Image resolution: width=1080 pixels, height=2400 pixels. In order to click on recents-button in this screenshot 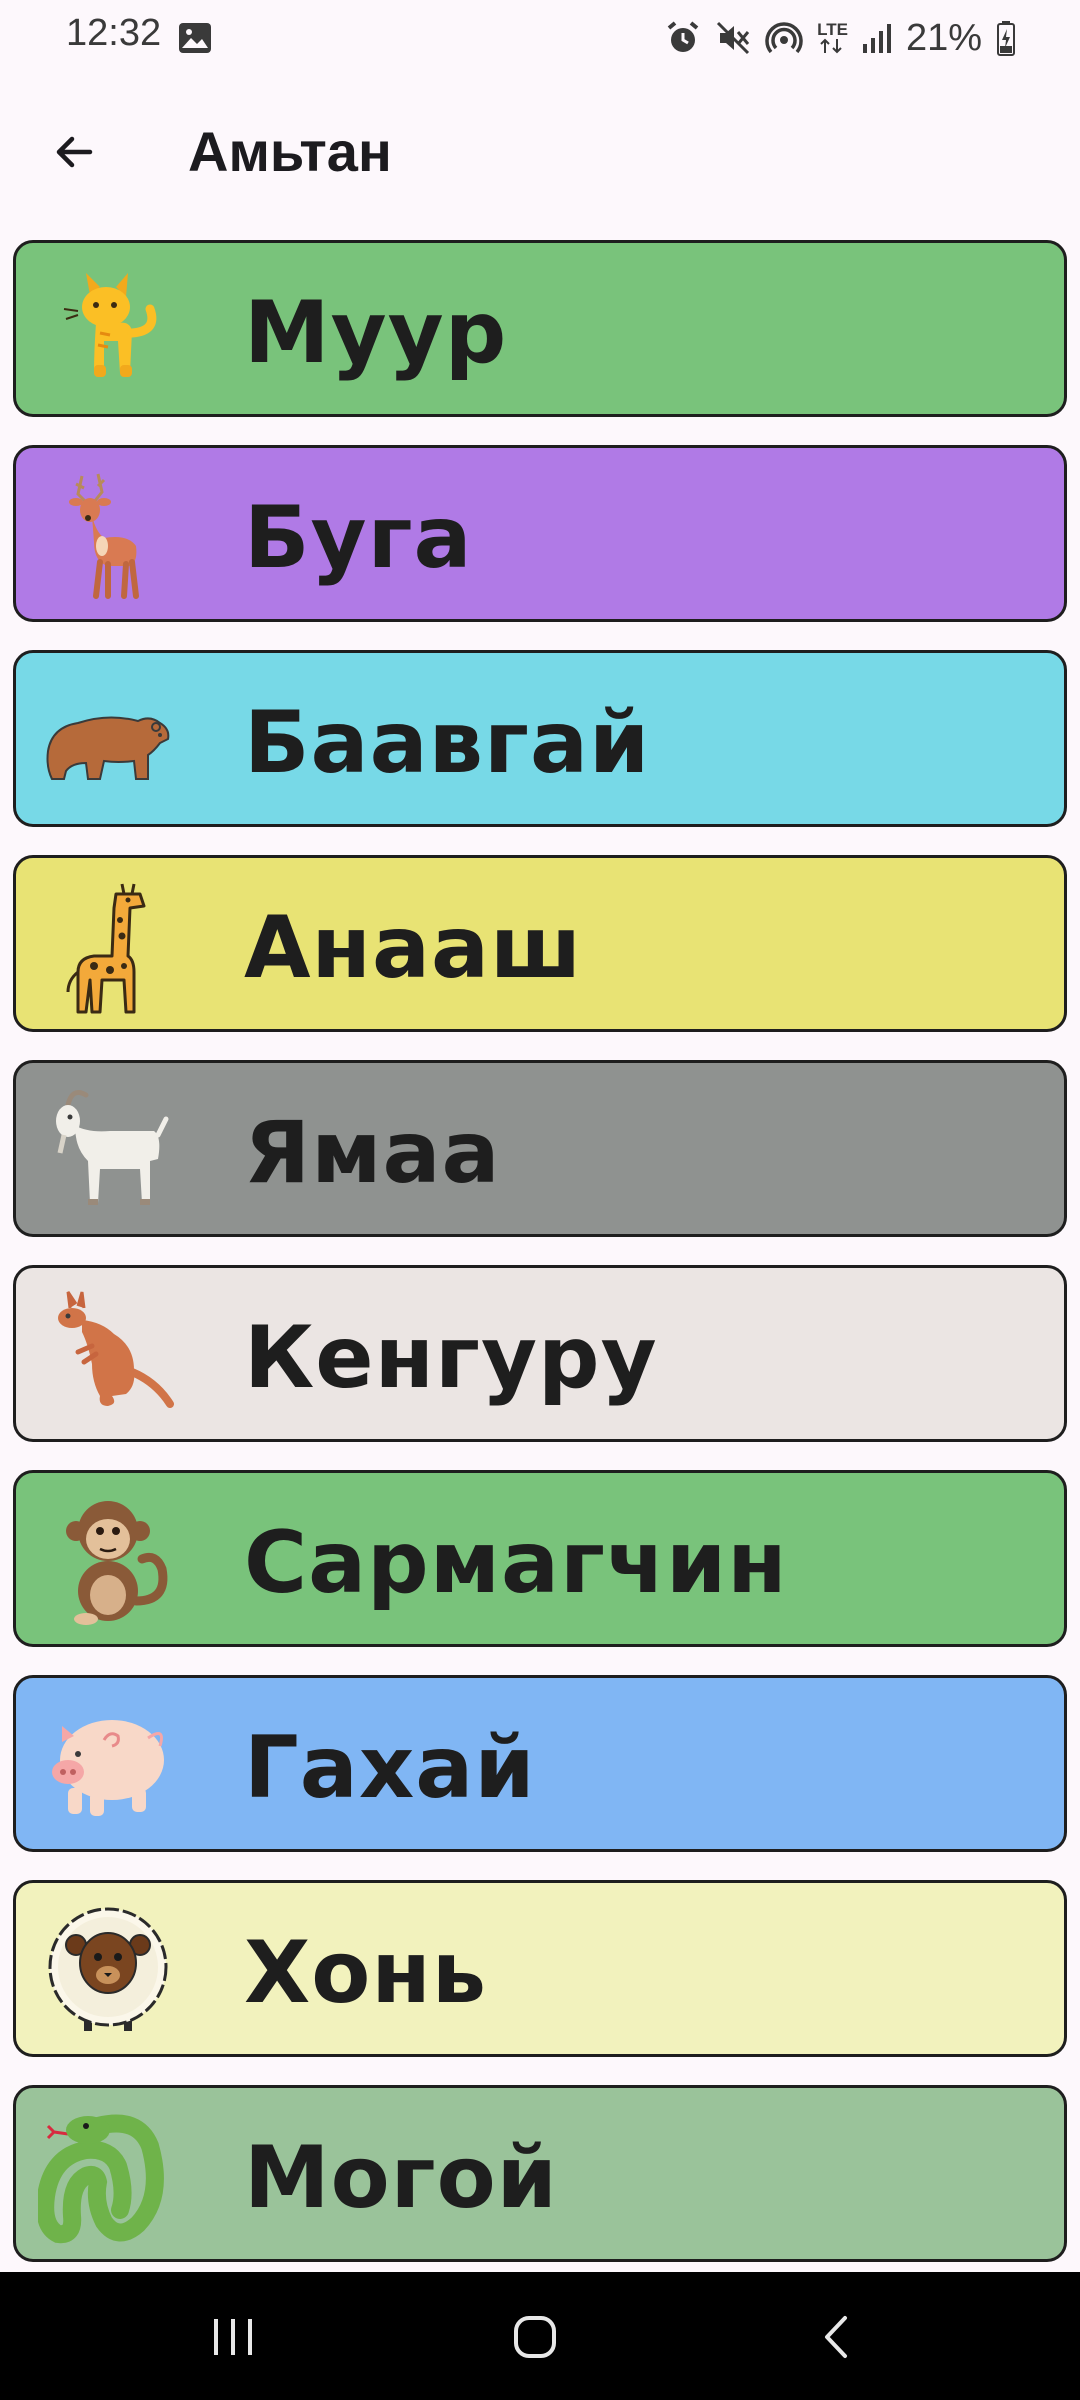, I will do `click(233, 2337)`.